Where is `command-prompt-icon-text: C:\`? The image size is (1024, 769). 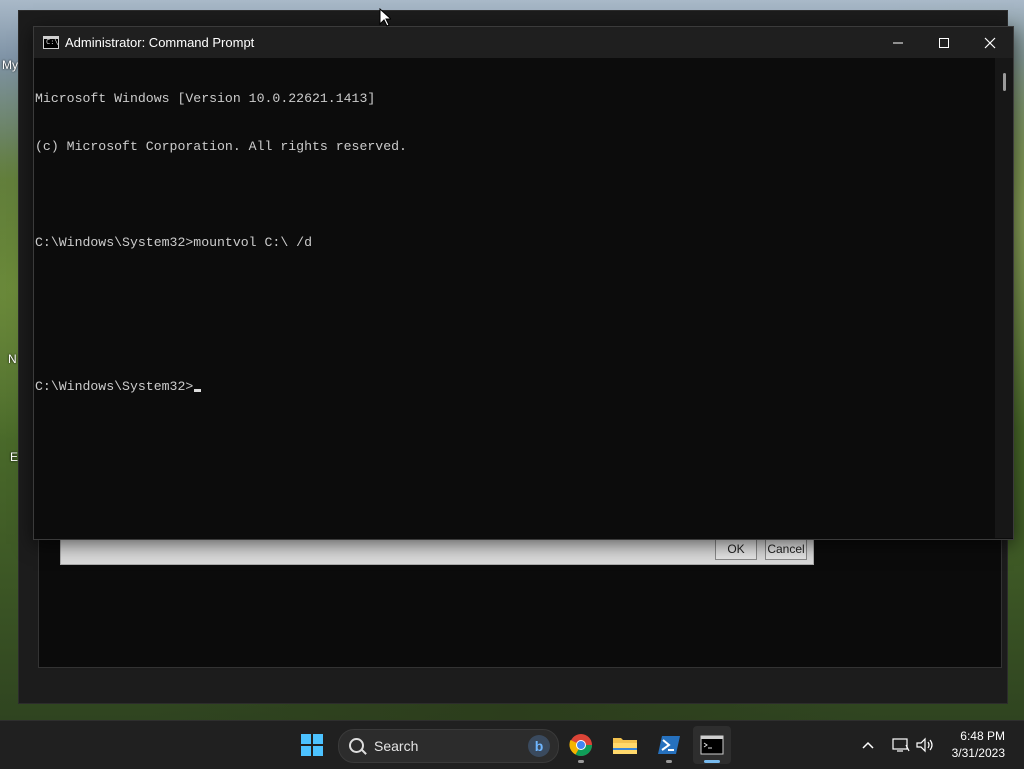 command-prompt-icon-text: C:\ is located at coordinates (52, 42).